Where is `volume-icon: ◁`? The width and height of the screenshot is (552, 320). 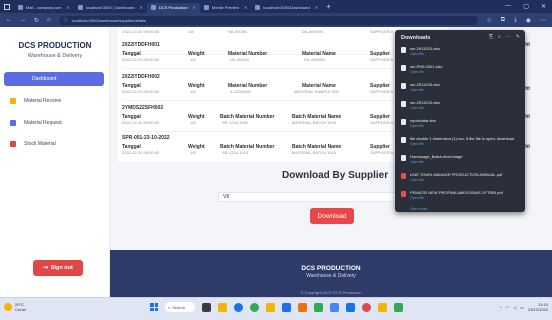 volume-icon: ◁ is located at coordinates (514, 307).